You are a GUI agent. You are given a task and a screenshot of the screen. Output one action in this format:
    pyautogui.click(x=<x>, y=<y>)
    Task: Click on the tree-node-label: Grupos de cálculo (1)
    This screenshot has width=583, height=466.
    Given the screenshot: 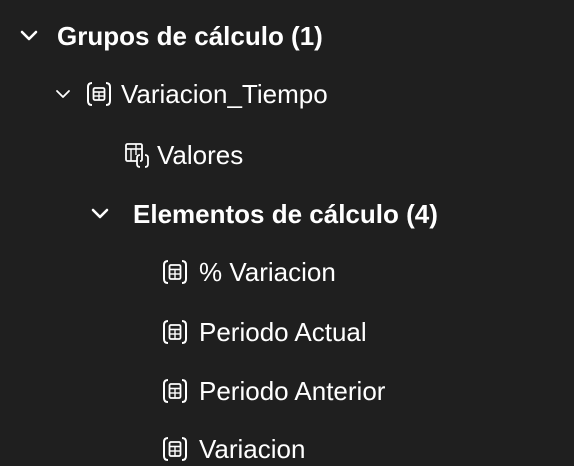 What is the action you would take?
    pyautogui.click(x=190, y=36)
    